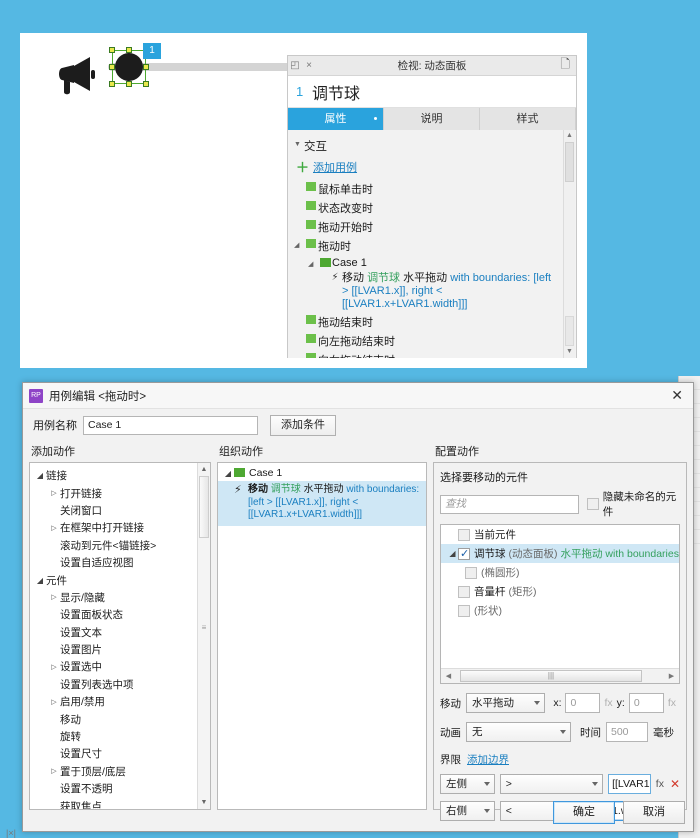 This screenshot has height=838, width=700. What do you see at coordinates (560, 534) in the screenshot?
I see `tree-row: 当前元件` at bounding box center [560, 534].